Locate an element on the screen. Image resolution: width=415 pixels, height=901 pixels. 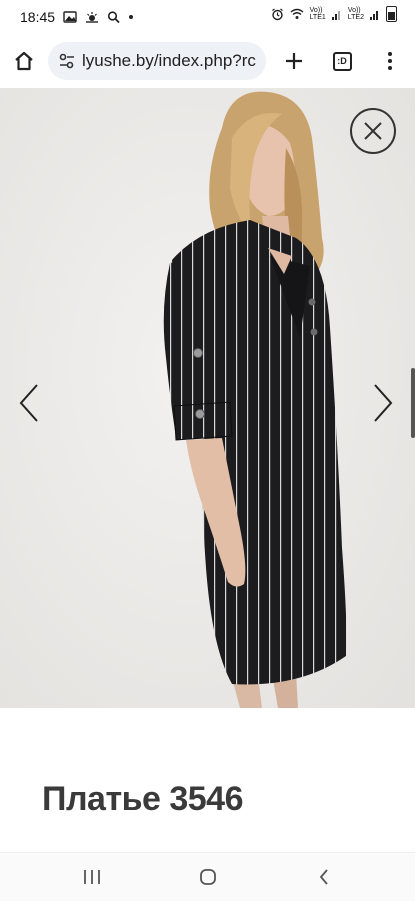
new-tab-button is located at coordinates (294, 61).